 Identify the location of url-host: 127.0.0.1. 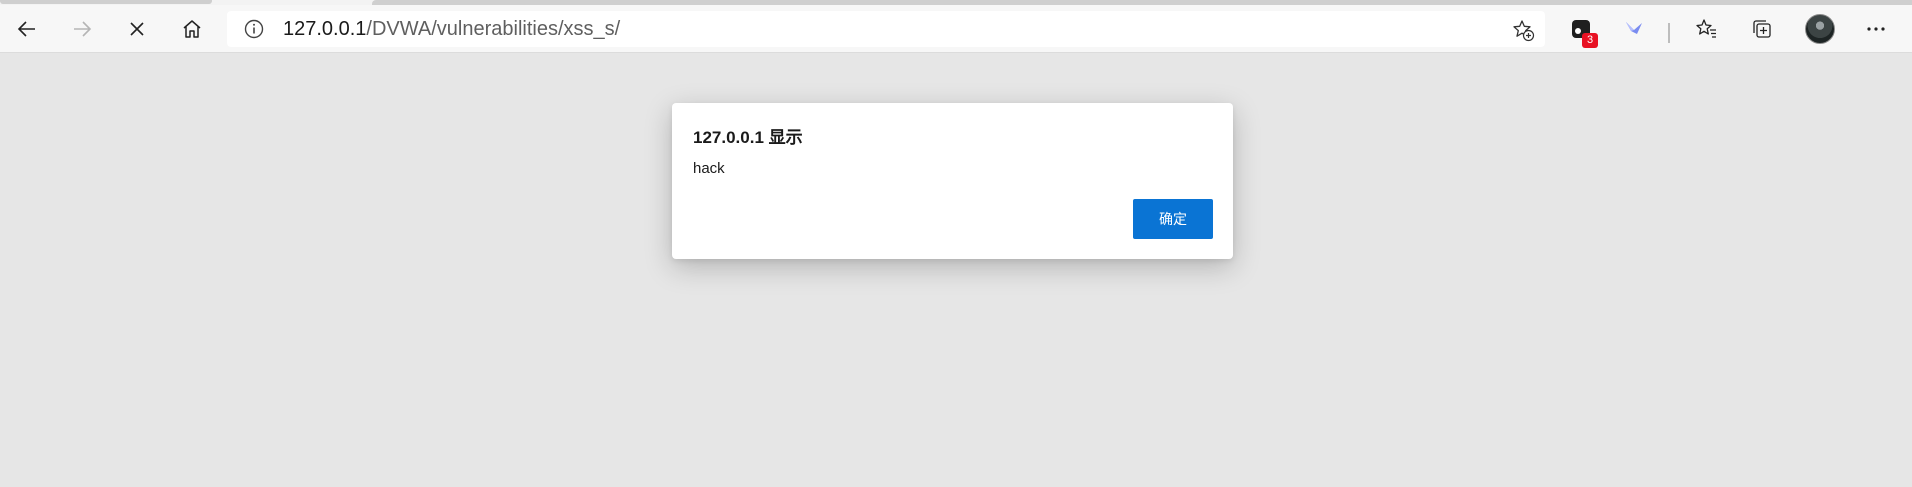
(325, 29).